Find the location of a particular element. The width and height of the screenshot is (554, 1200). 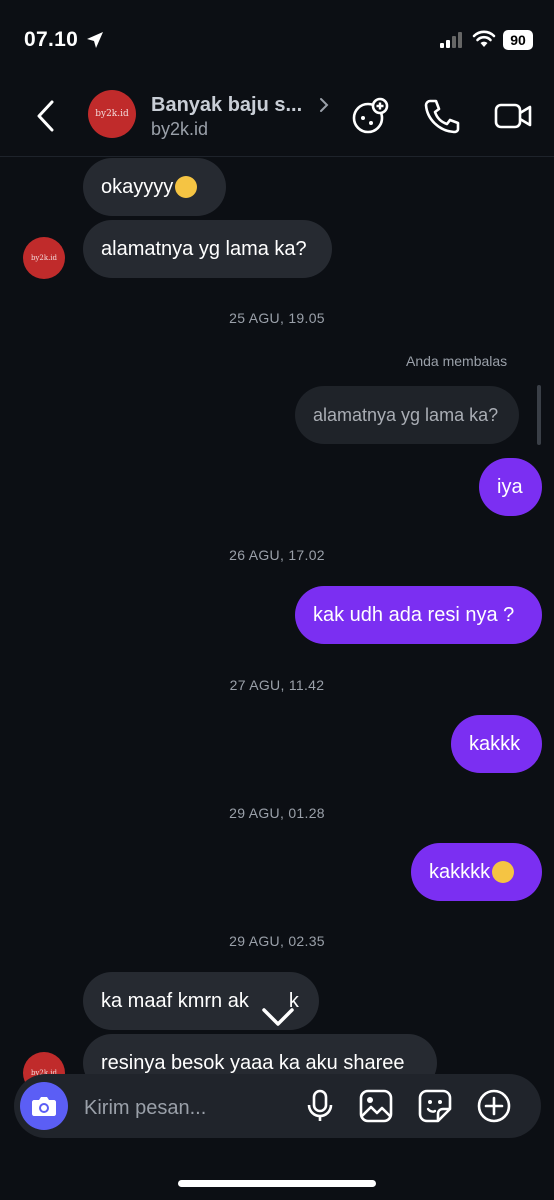

message-text: kak udh ada resi nya ? is located at coordinates (414, 615).